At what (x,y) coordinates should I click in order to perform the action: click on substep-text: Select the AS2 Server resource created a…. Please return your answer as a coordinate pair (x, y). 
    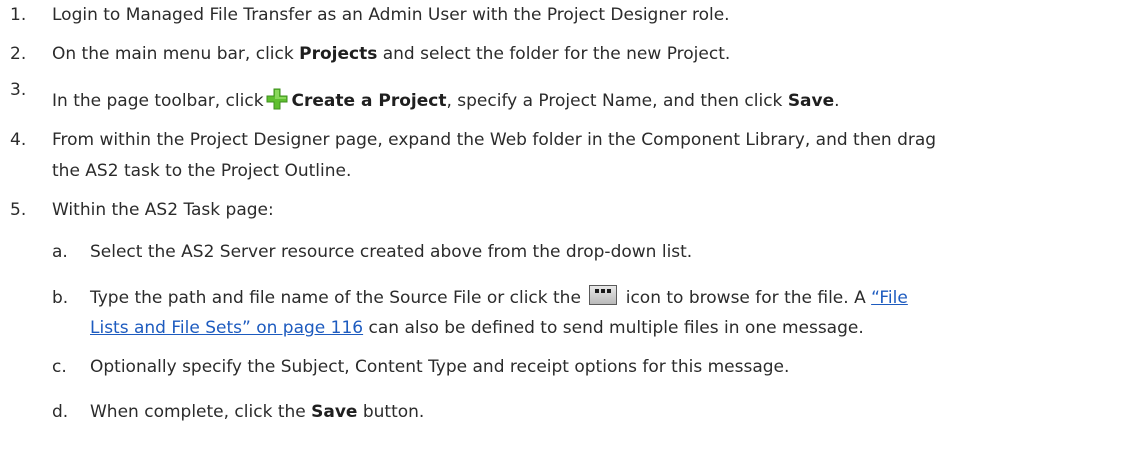
    Looking at the image, I should click on (391, 252).